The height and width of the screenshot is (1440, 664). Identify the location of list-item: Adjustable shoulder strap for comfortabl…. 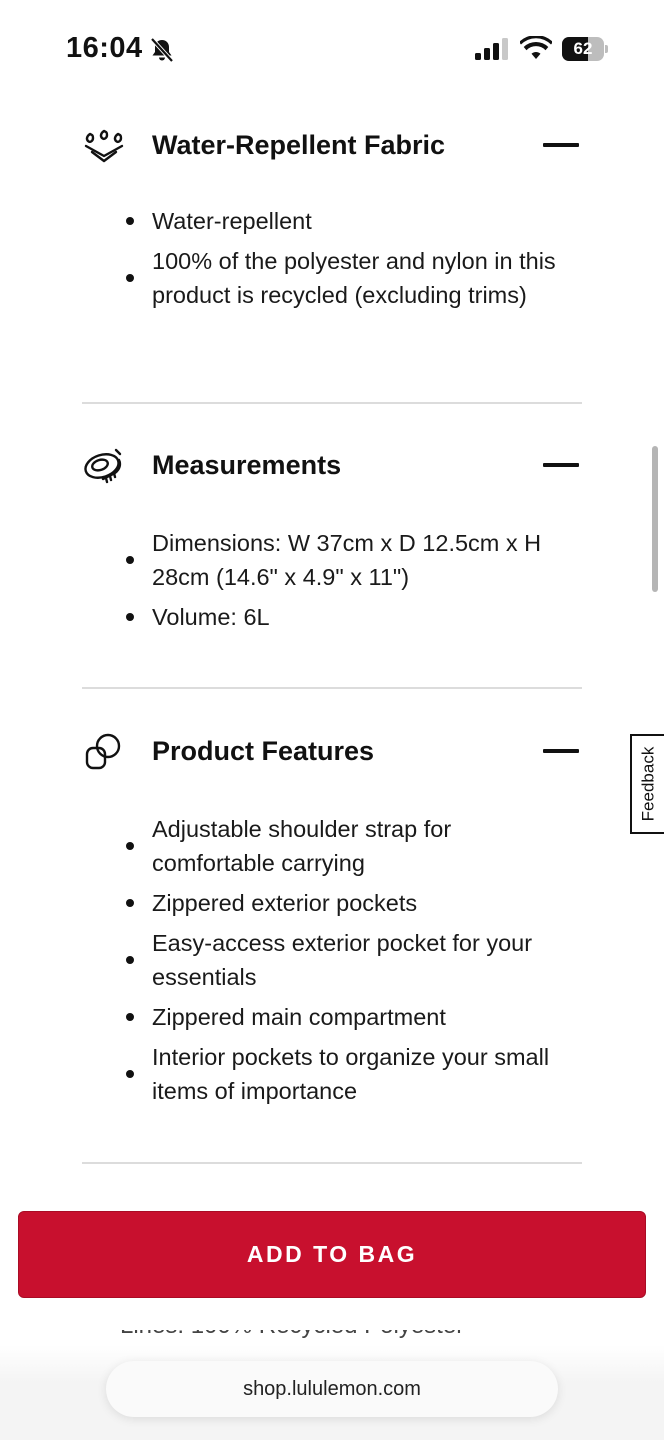
(340, 846).